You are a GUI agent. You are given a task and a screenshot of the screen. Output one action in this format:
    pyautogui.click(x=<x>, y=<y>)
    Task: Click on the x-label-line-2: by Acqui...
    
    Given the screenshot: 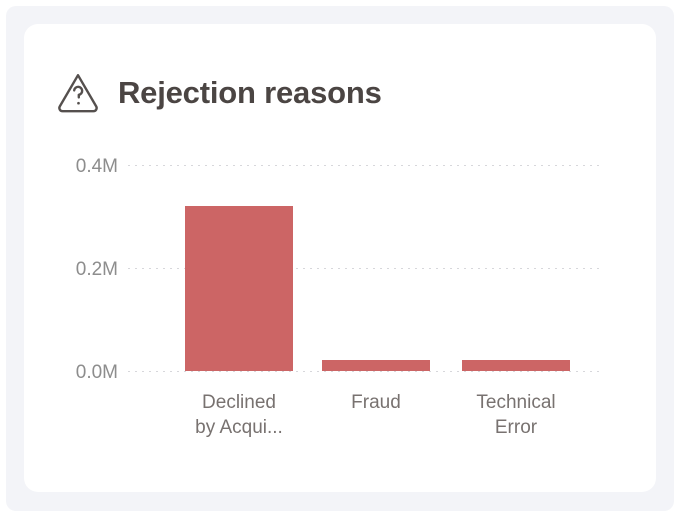 What is the action you would take?
    pyautogui.click(x=239, y=427)
    